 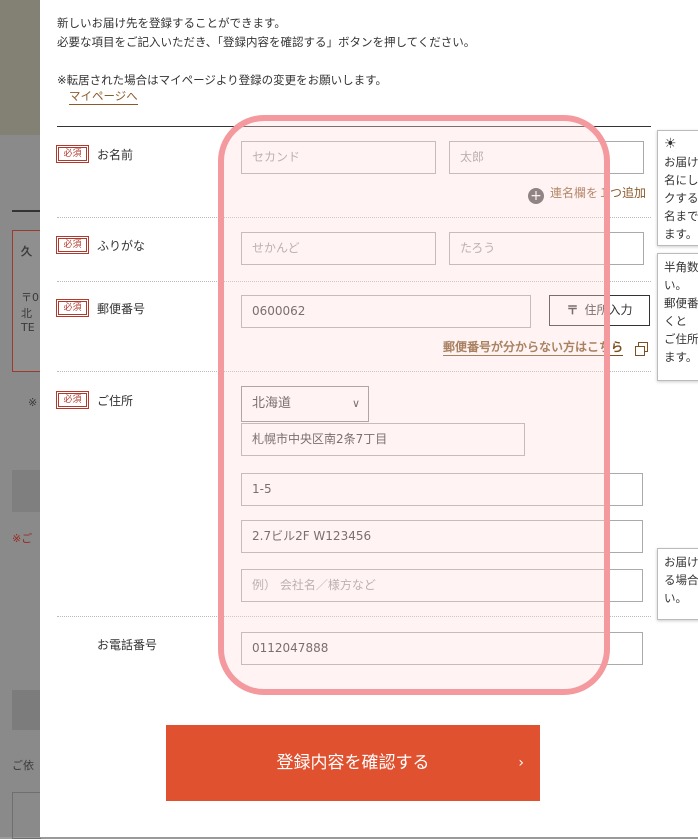 What do you see at coordinates (442, 536) in the screenshot?
I see `address-line2-input: 2.7ビル2F W123456` at bounding box center [442, 536].